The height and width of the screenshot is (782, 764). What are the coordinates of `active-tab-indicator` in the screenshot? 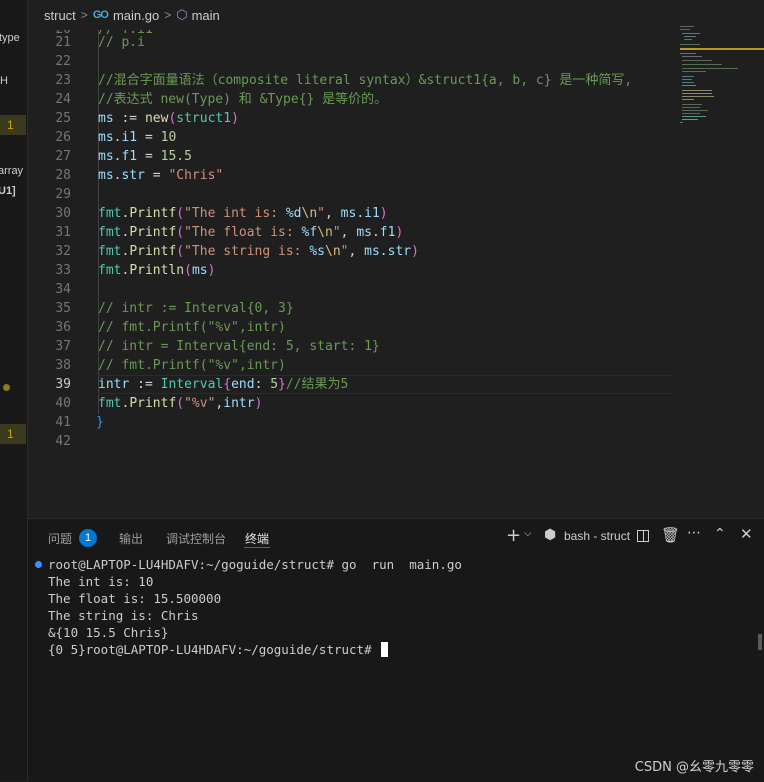 It's located at (257, 547).